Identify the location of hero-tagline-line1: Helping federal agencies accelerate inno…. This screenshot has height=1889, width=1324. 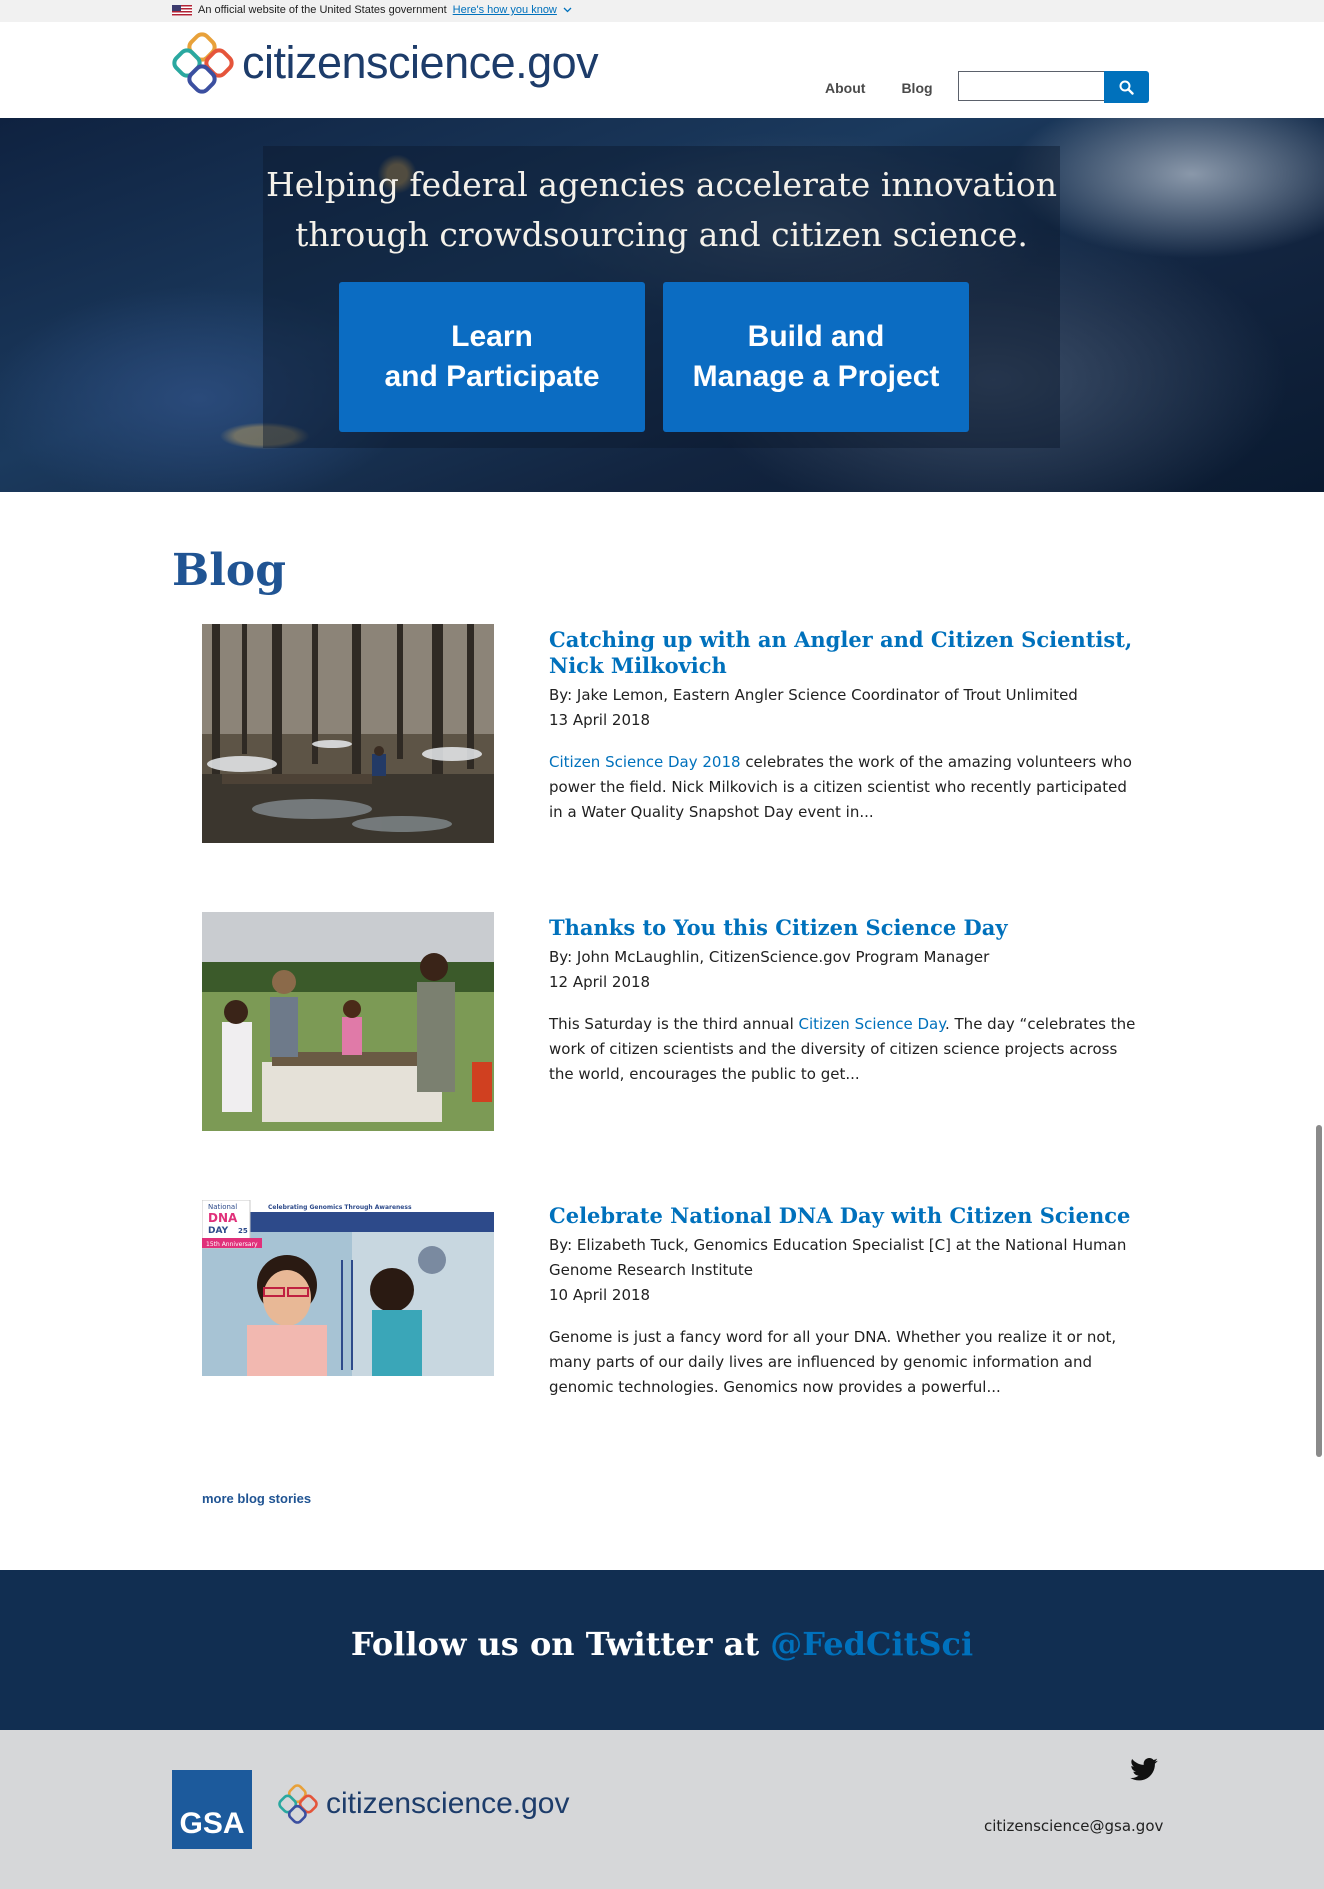
(661, 184).